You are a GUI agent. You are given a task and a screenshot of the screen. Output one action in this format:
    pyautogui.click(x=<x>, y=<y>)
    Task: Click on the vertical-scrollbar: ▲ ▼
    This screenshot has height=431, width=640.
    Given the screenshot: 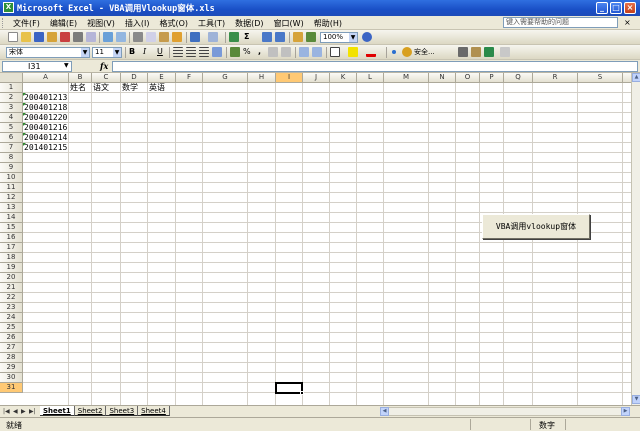 What is the action you would take?
    pyautogui.click(x=635, y=239)
    